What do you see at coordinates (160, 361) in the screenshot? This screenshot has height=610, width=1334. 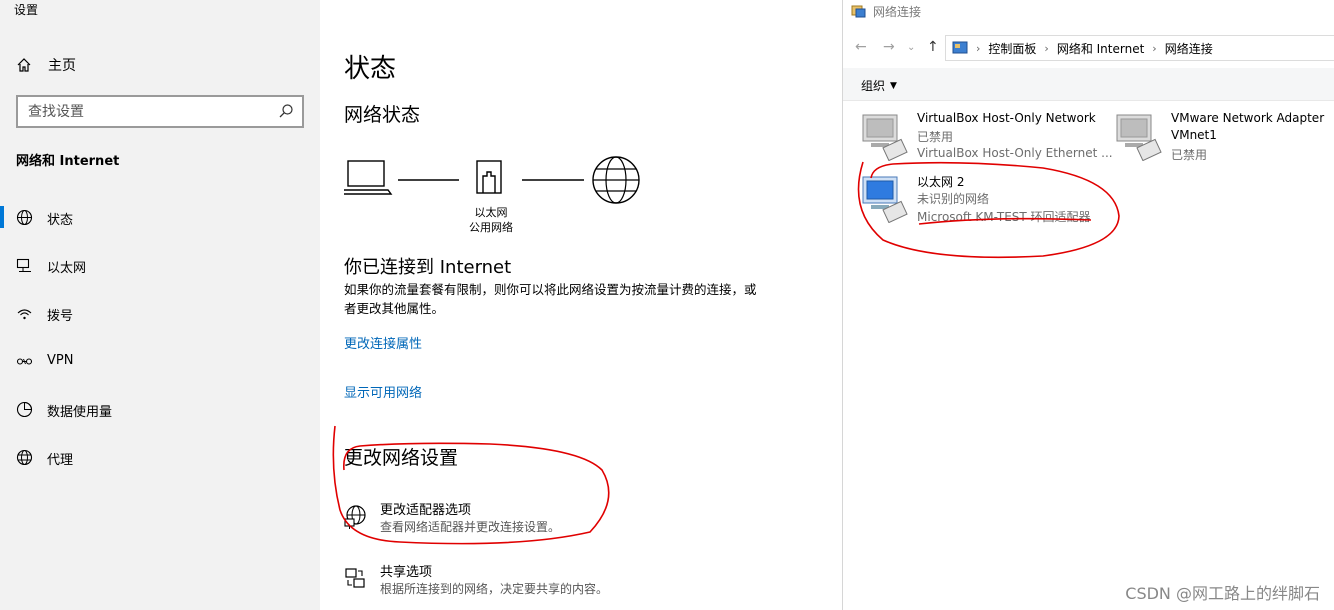 I see `sidebar-item-vpn: VPN` at bounding box center [160, 361].